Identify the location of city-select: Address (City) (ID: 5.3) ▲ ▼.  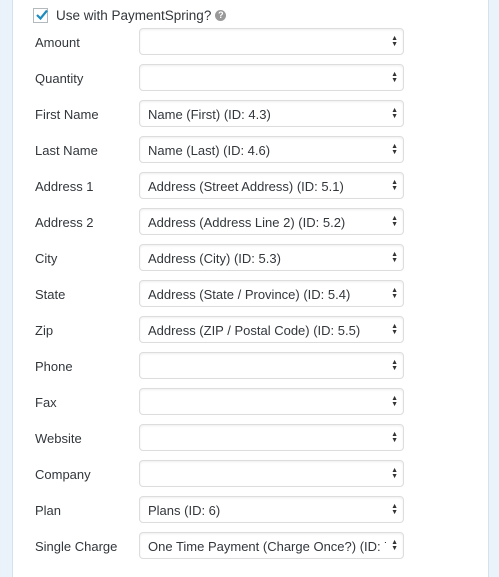
(271, 257).